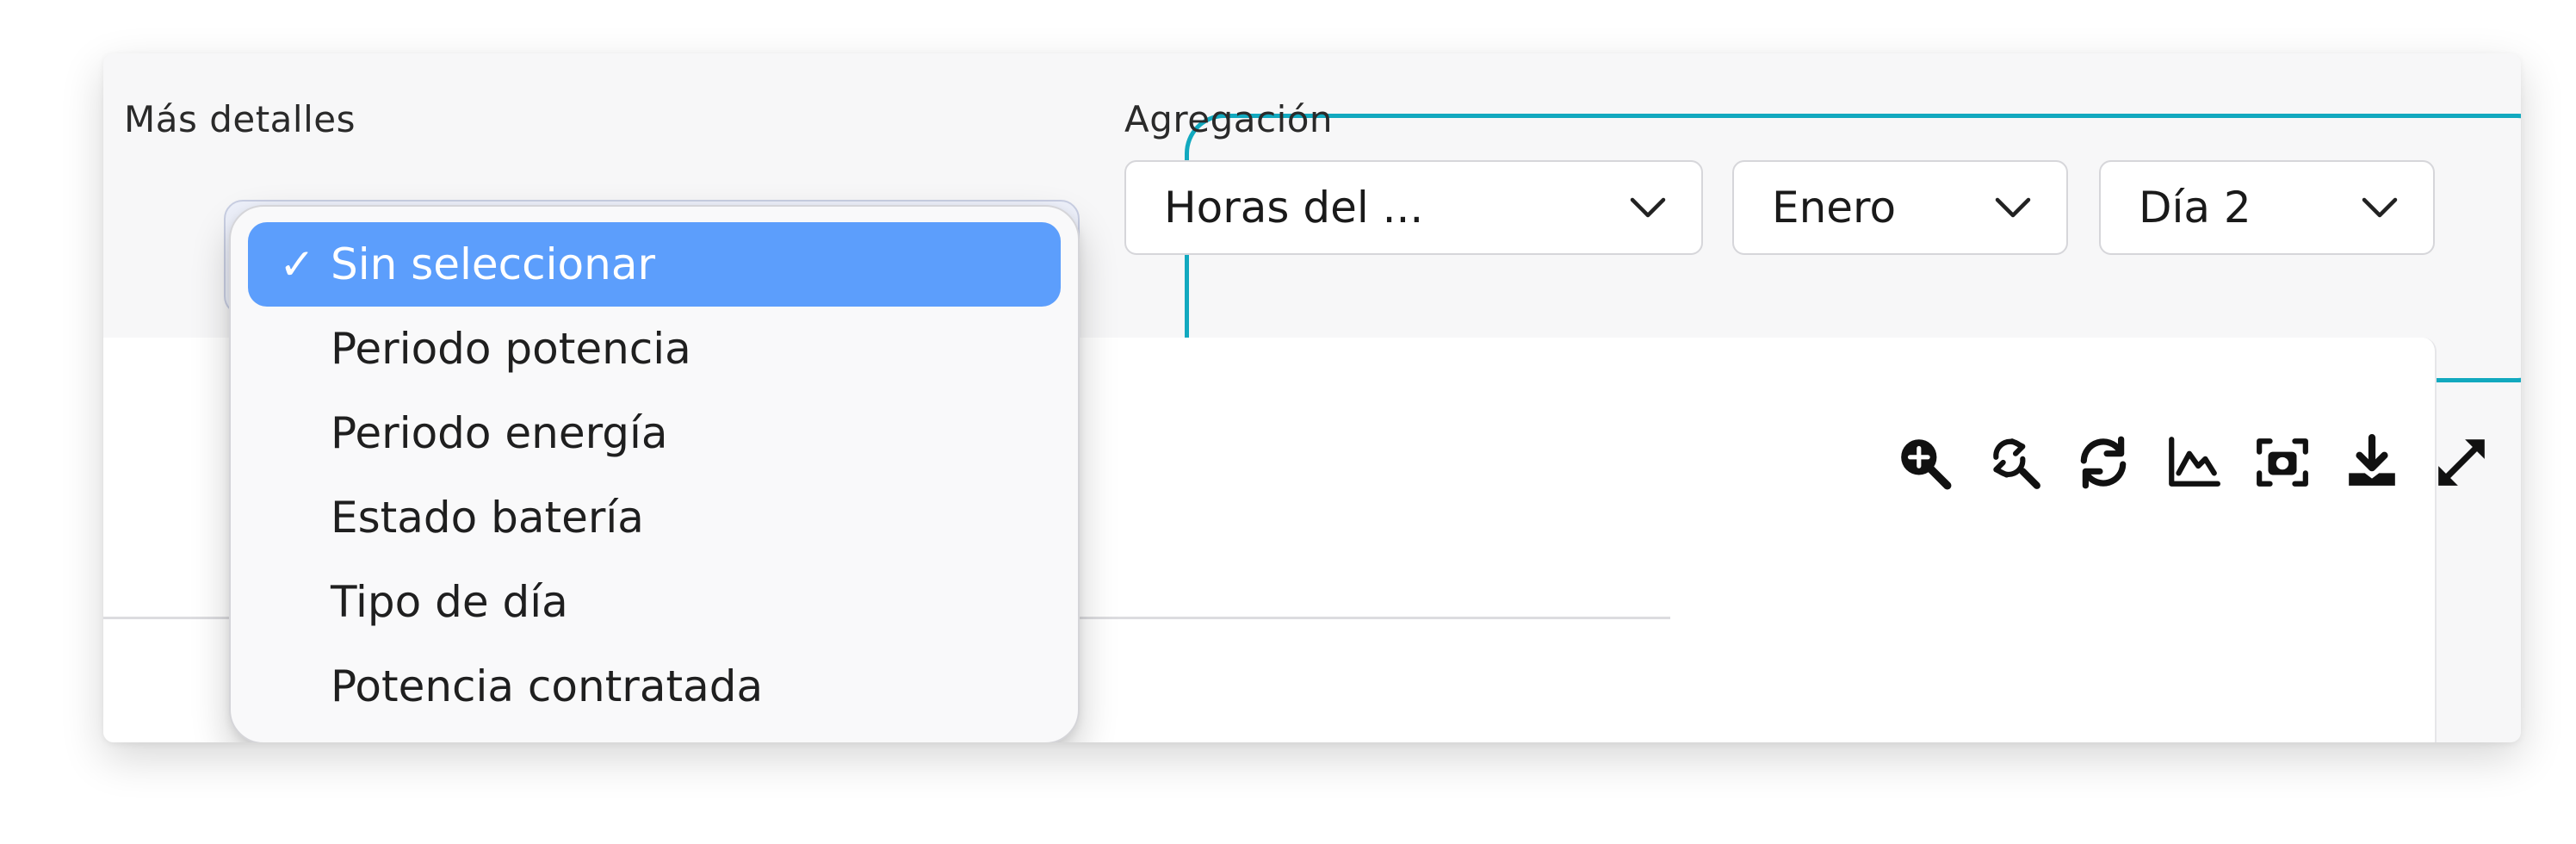 This screenshot has height=844, width=2576. Describe the element at coordinates (240, 119) in the screenshot. I see `details-label: Más detalles` at that location.